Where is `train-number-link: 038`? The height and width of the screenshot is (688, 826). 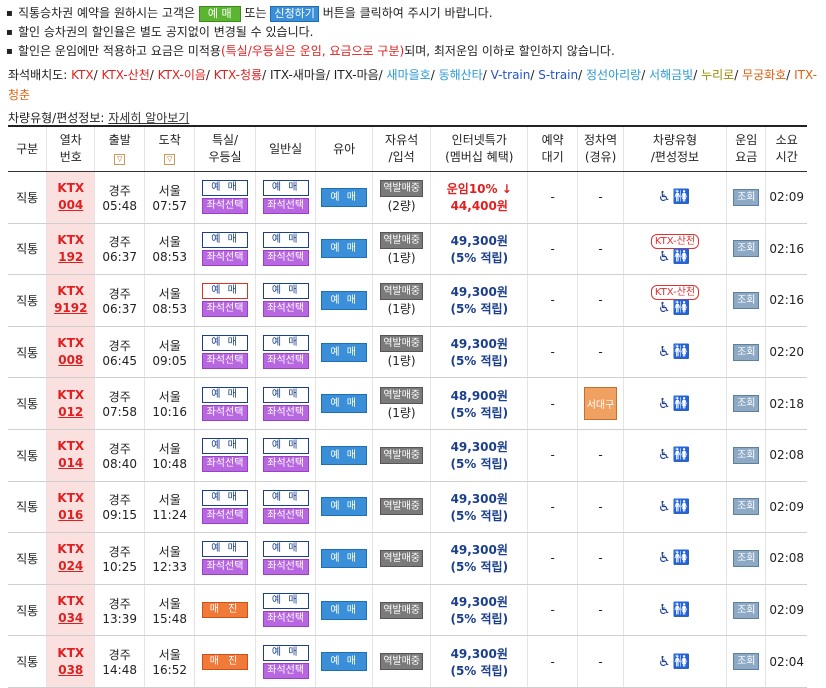
train-number-link: 038 is located at coordinates (70, 670).